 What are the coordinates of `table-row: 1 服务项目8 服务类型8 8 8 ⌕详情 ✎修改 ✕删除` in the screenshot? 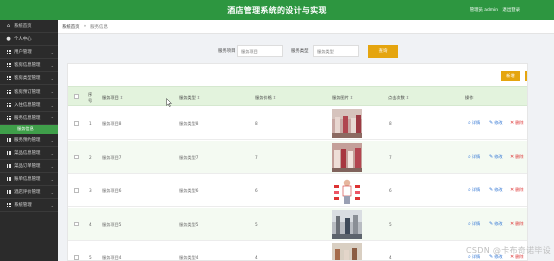 It's located at (297, 123).